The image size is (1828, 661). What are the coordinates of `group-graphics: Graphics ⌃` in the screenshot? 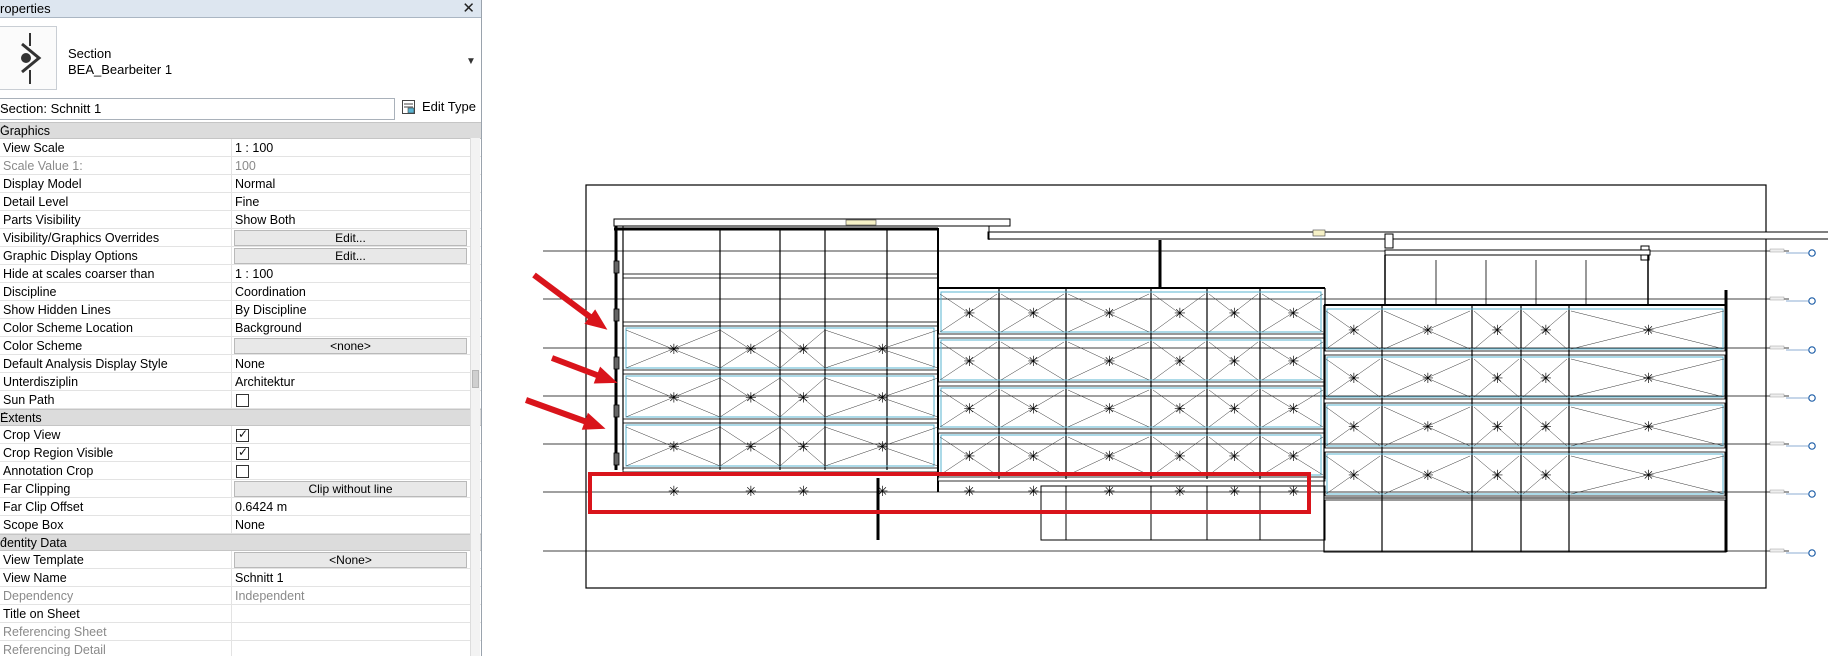 It's located at (240, 130).